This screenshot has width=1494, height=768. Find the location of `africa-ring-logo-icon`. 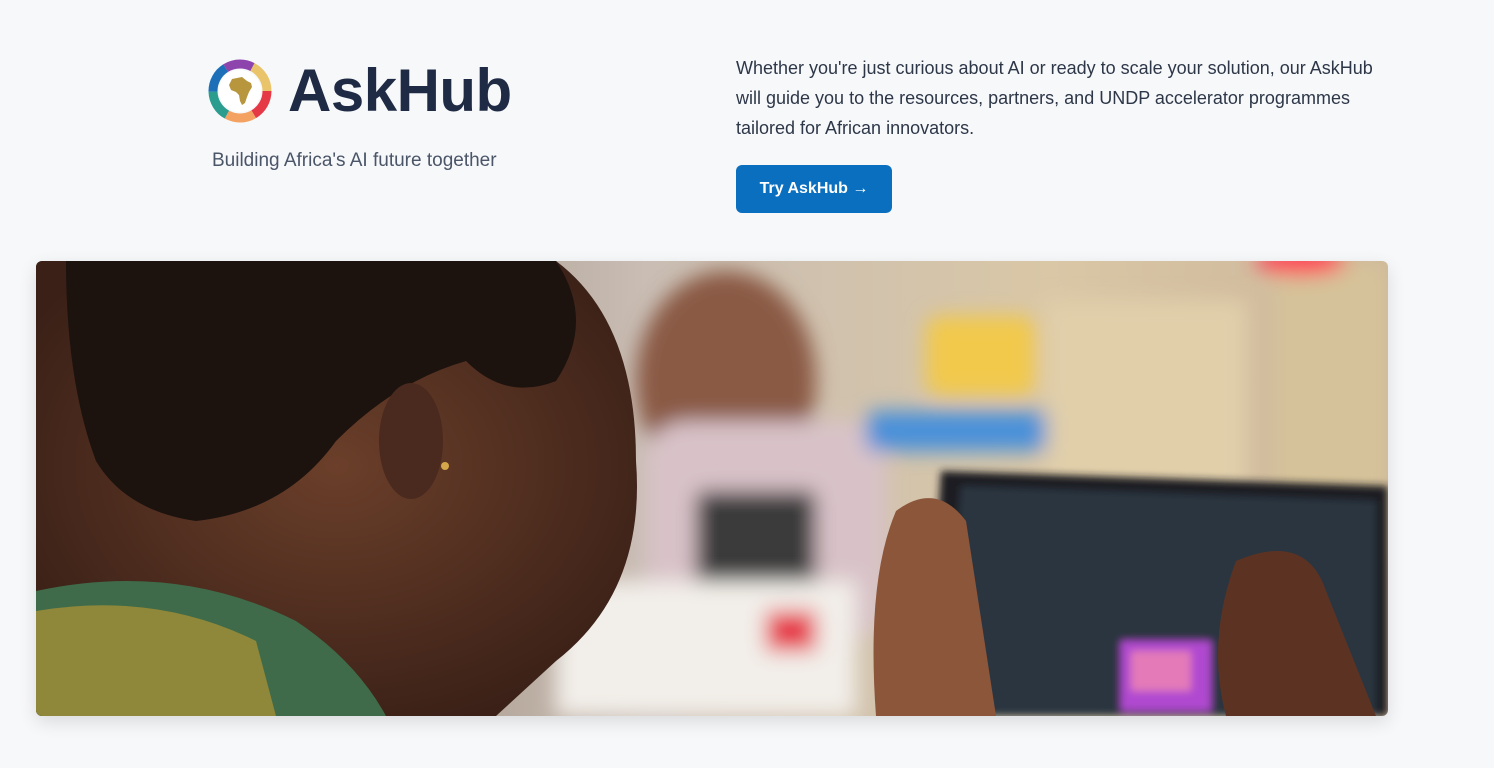

africa-ring-logo-icon is located at coordinates (240, 91).